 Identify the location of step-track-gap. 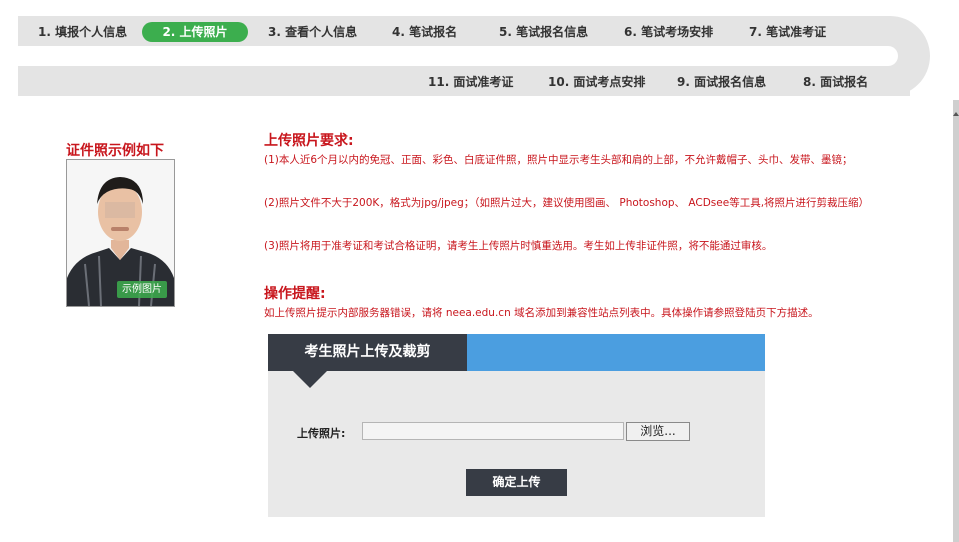
(458, 56).